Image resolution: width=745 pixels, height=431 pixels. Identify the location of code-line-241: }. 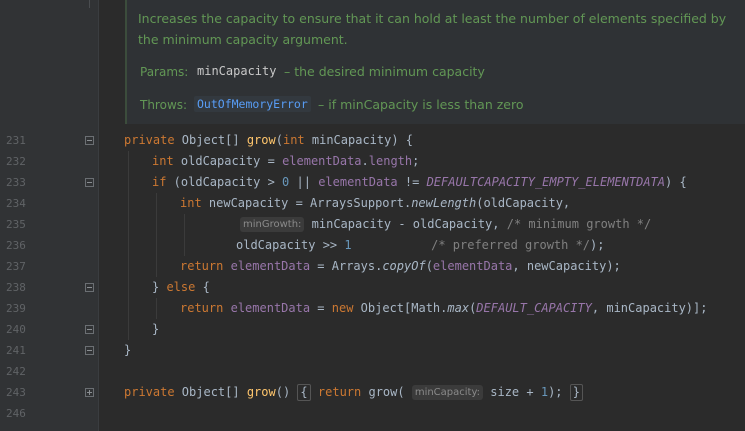
(127, 350).